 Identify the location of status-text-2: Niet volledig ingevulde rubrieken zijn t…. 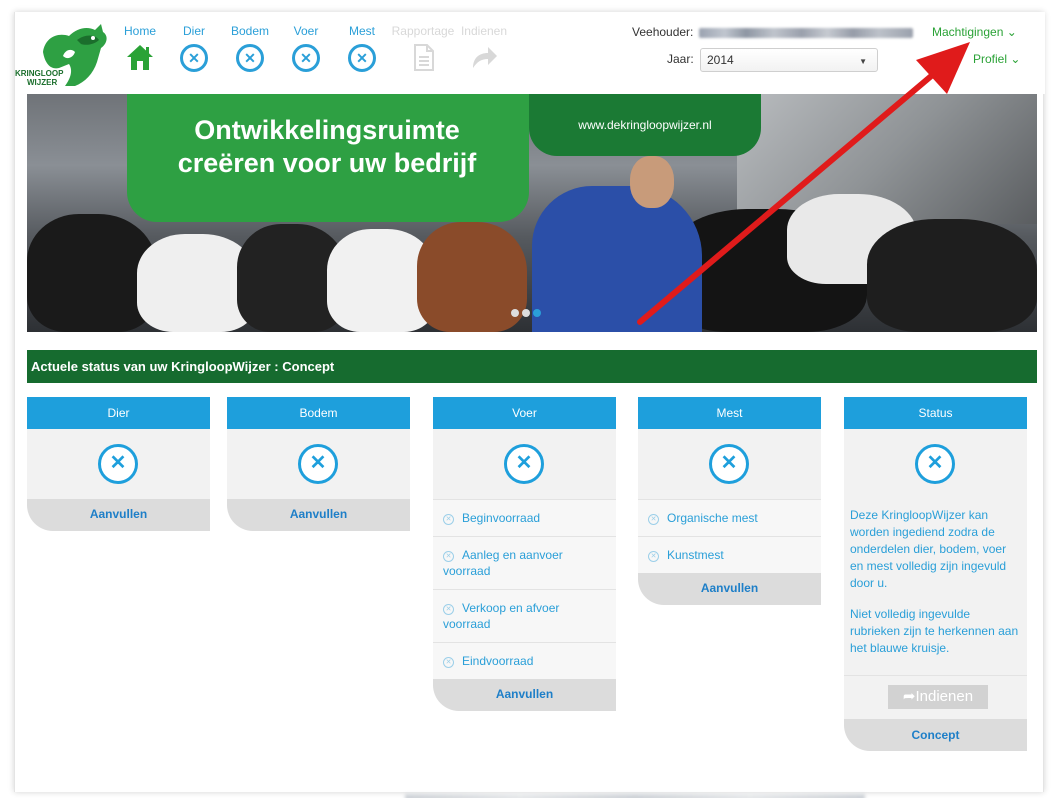
(934, 631).